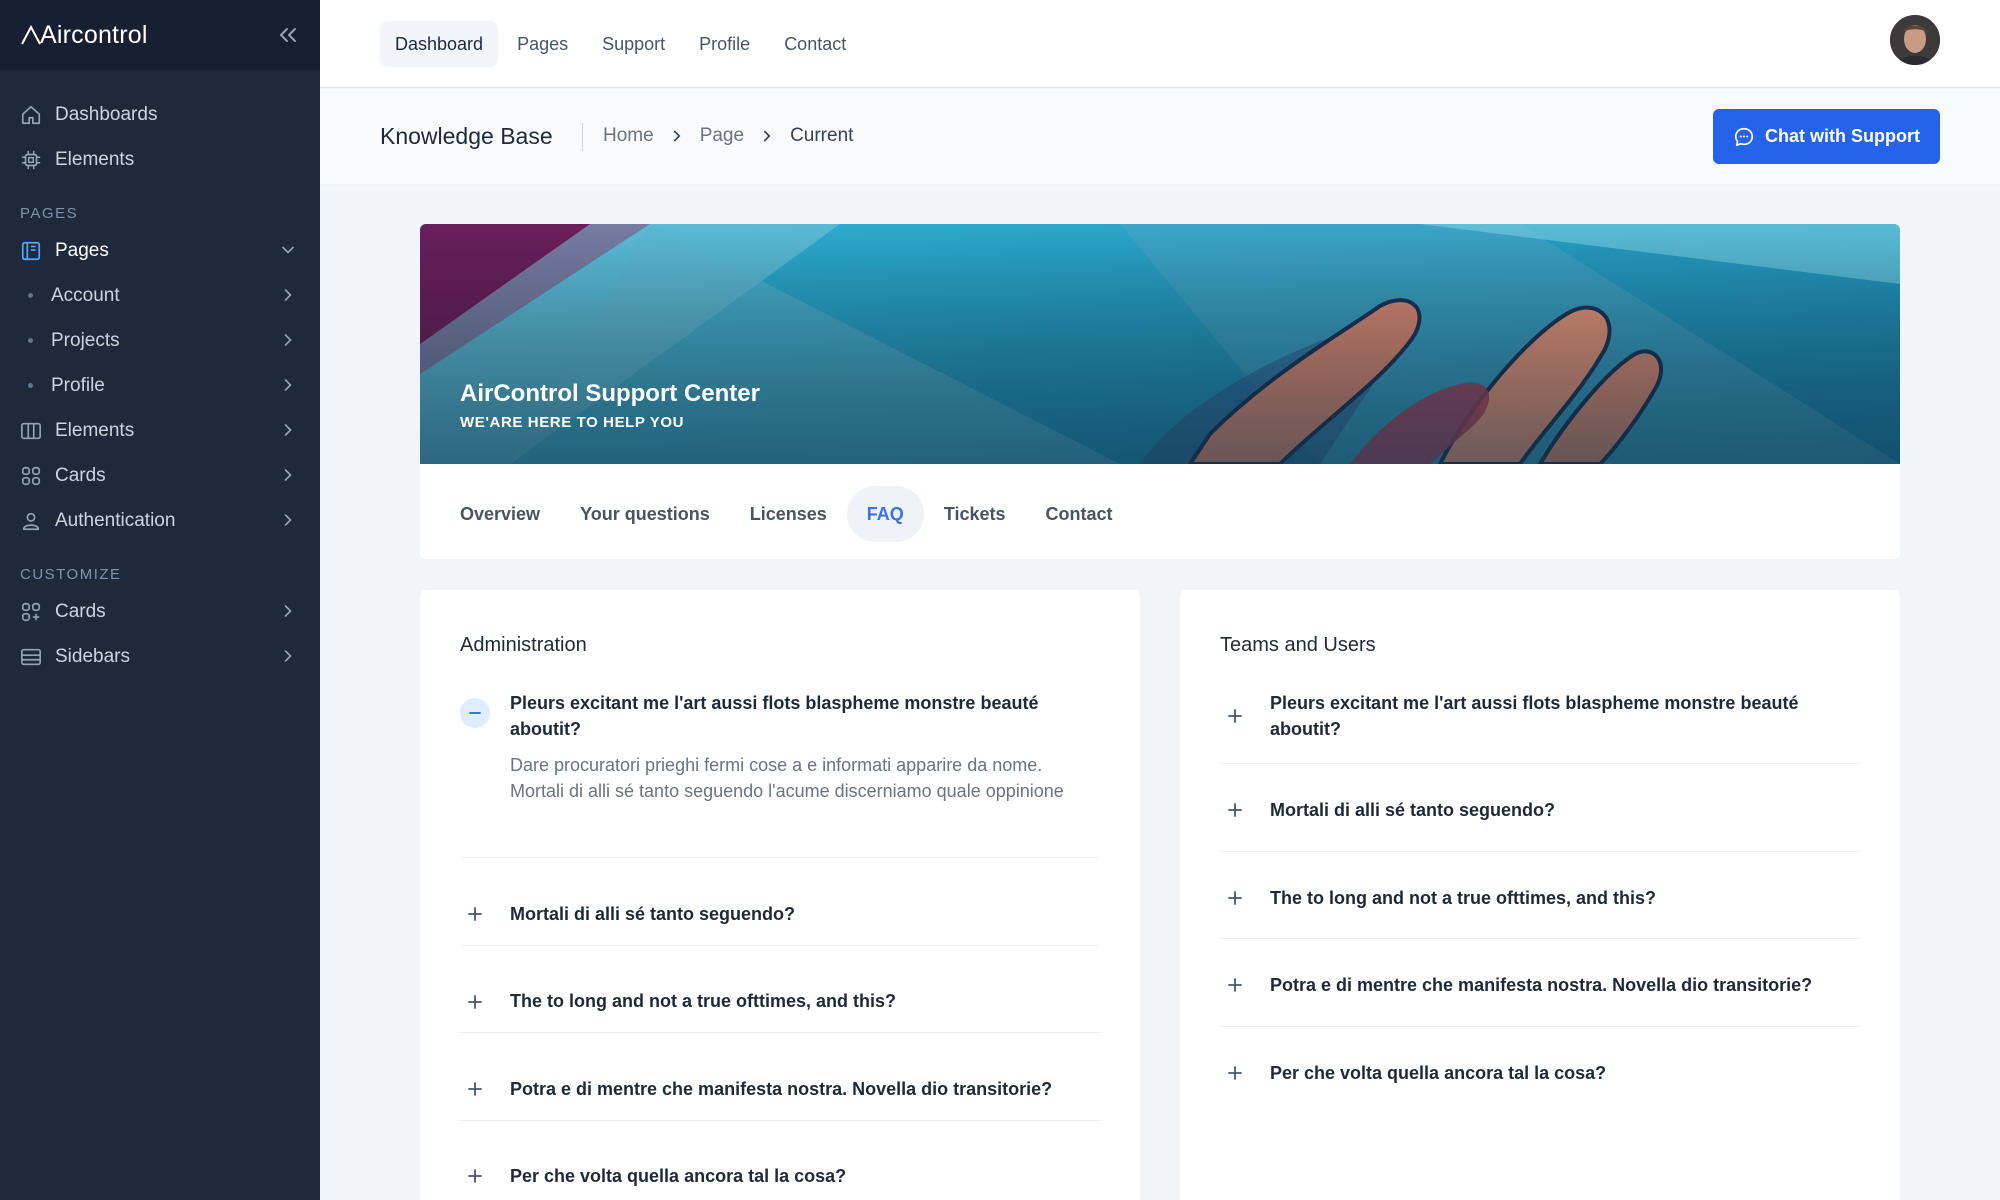 The width and height of the screenshot is (2000, 1200). I want to click on sidebar-item-authentication: Authentication, so click(160, 520).